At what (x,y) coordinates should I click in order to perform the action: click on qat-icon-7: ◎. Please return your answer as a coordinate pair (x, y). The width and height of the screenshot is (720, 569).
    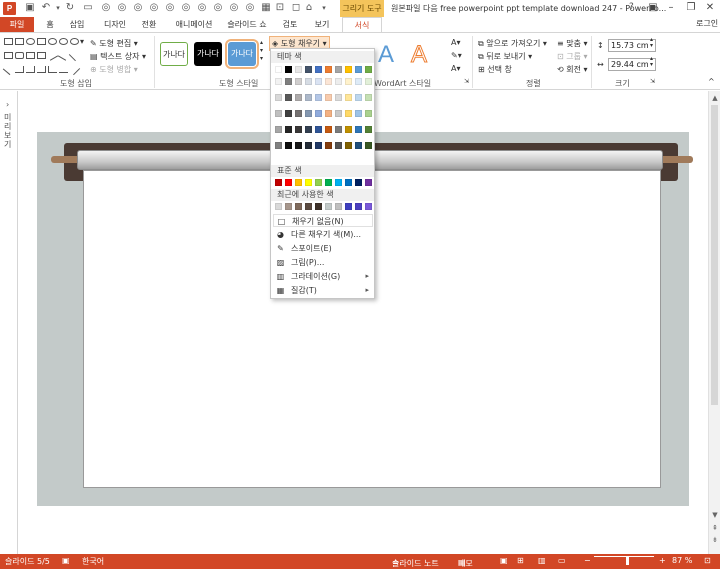
    Looking at the image, I should click on (202, 8).